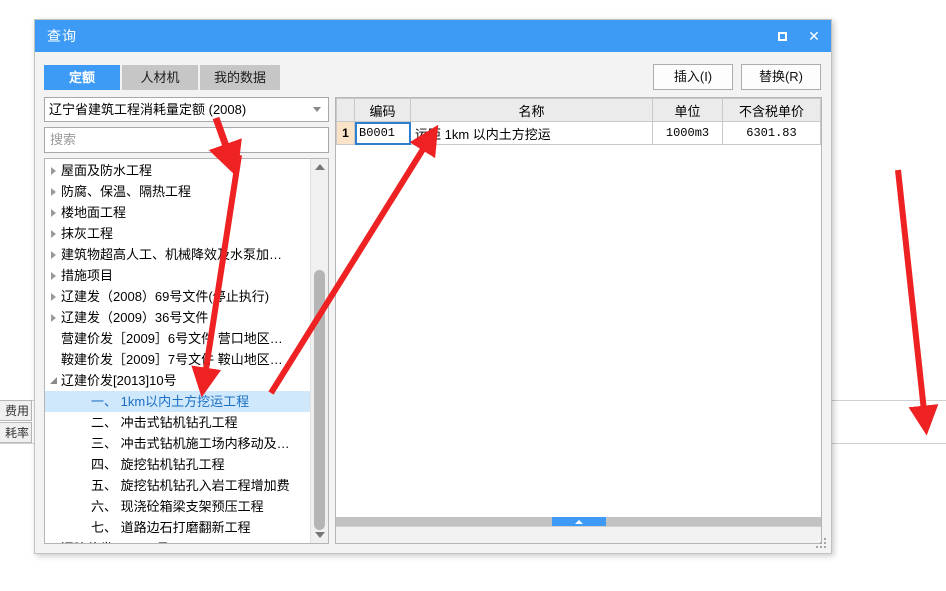 The image size is (946, 591). I want to click on grid-header-name: 名称, so click(531, 110).